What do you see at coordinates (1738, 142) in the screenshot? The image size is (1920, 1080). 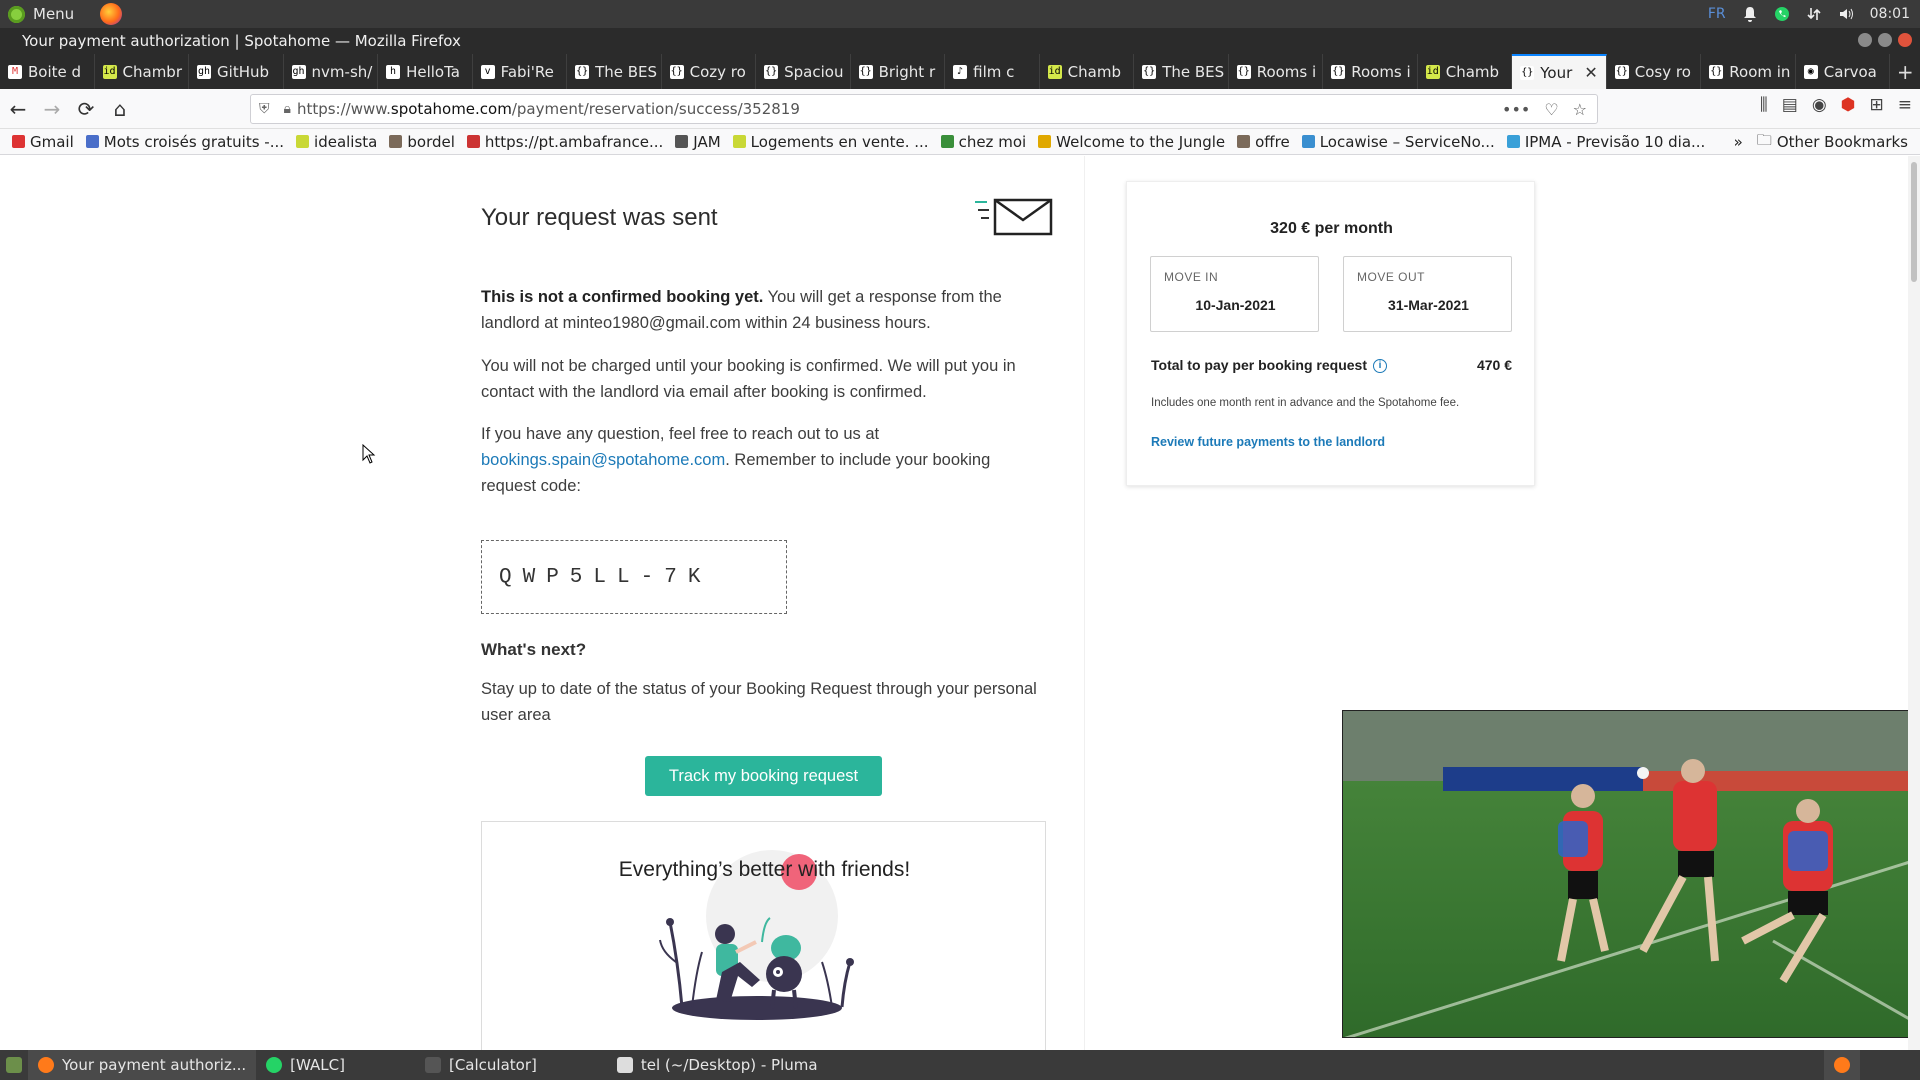 I see `bookmarks-overflow-icon: »` at bounding box center [1738, 142].